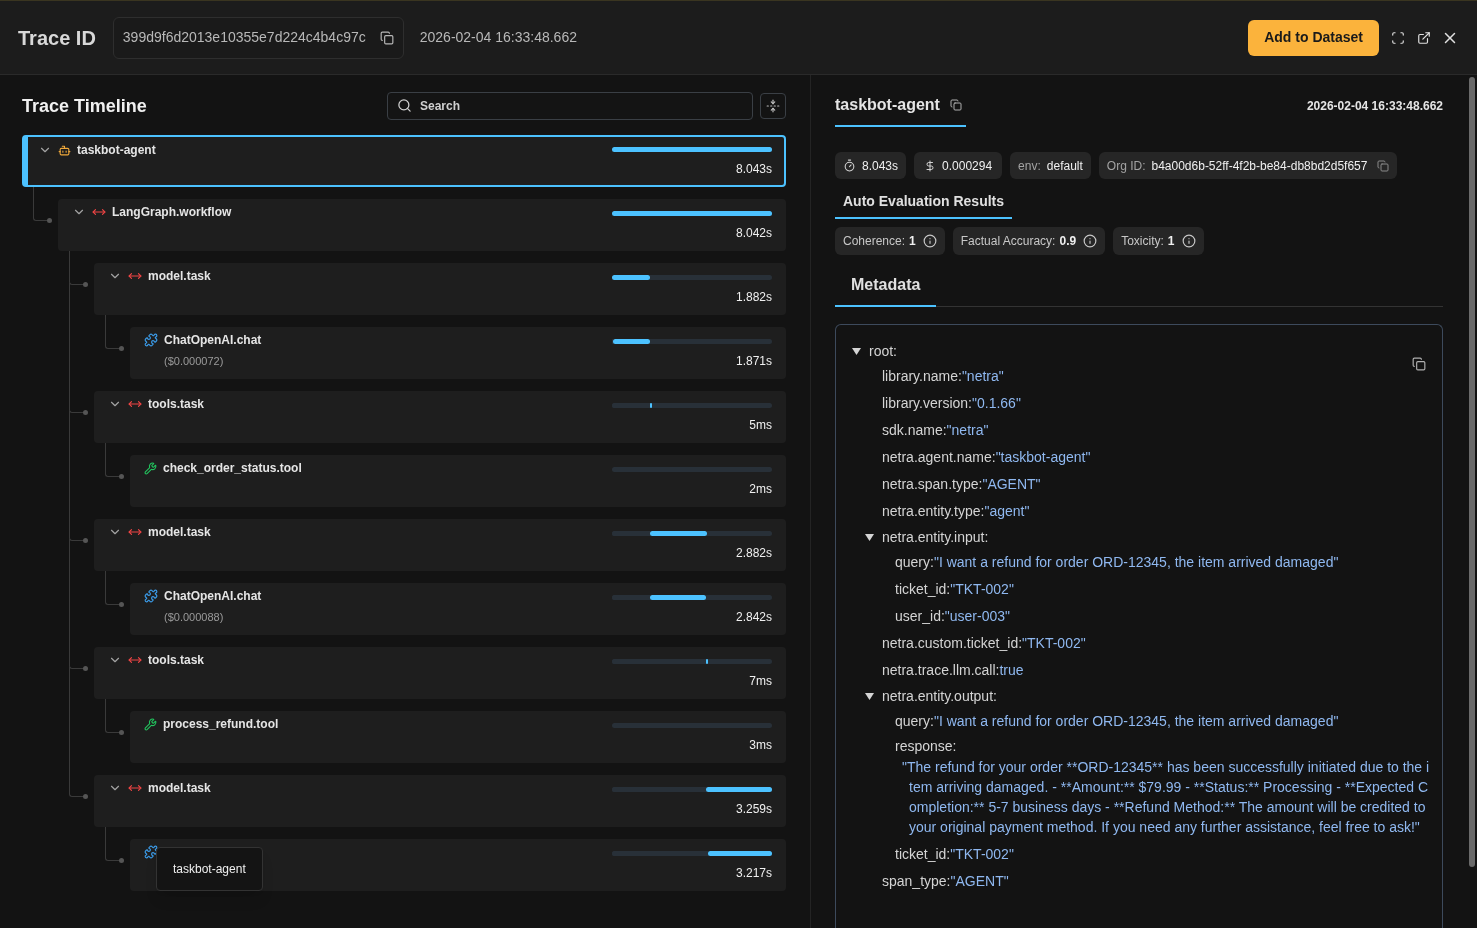 The image size is (1477, 928). I want to click on span-title: taskbot-agent, so click(887, 105).